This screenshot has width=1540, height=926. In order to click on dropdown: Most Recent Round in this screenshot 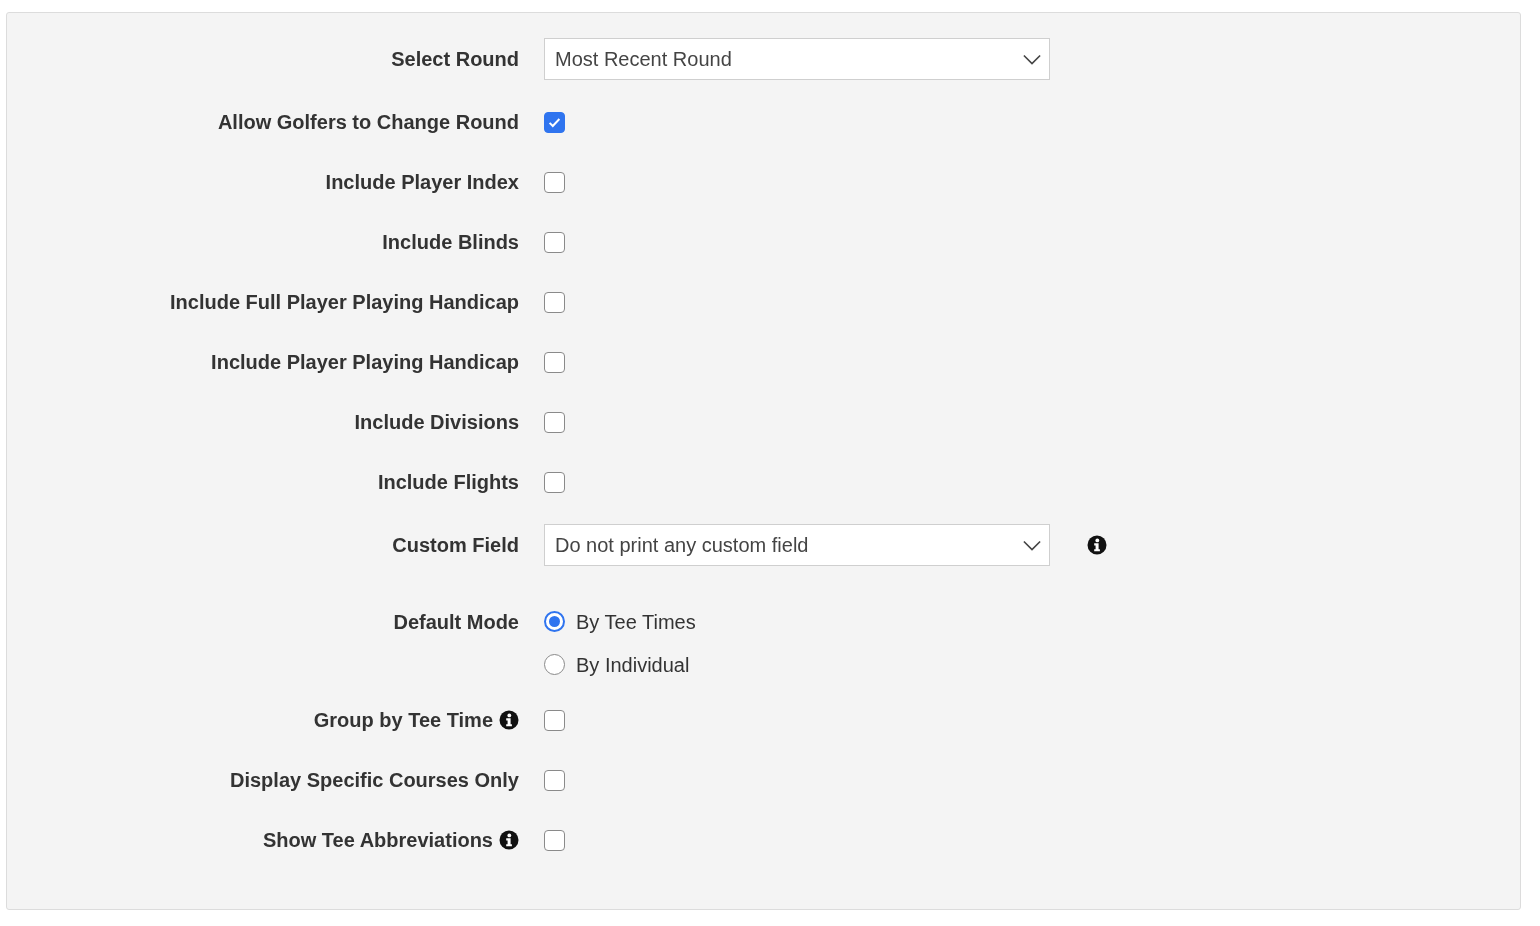, I will do `click(797, 59)`.